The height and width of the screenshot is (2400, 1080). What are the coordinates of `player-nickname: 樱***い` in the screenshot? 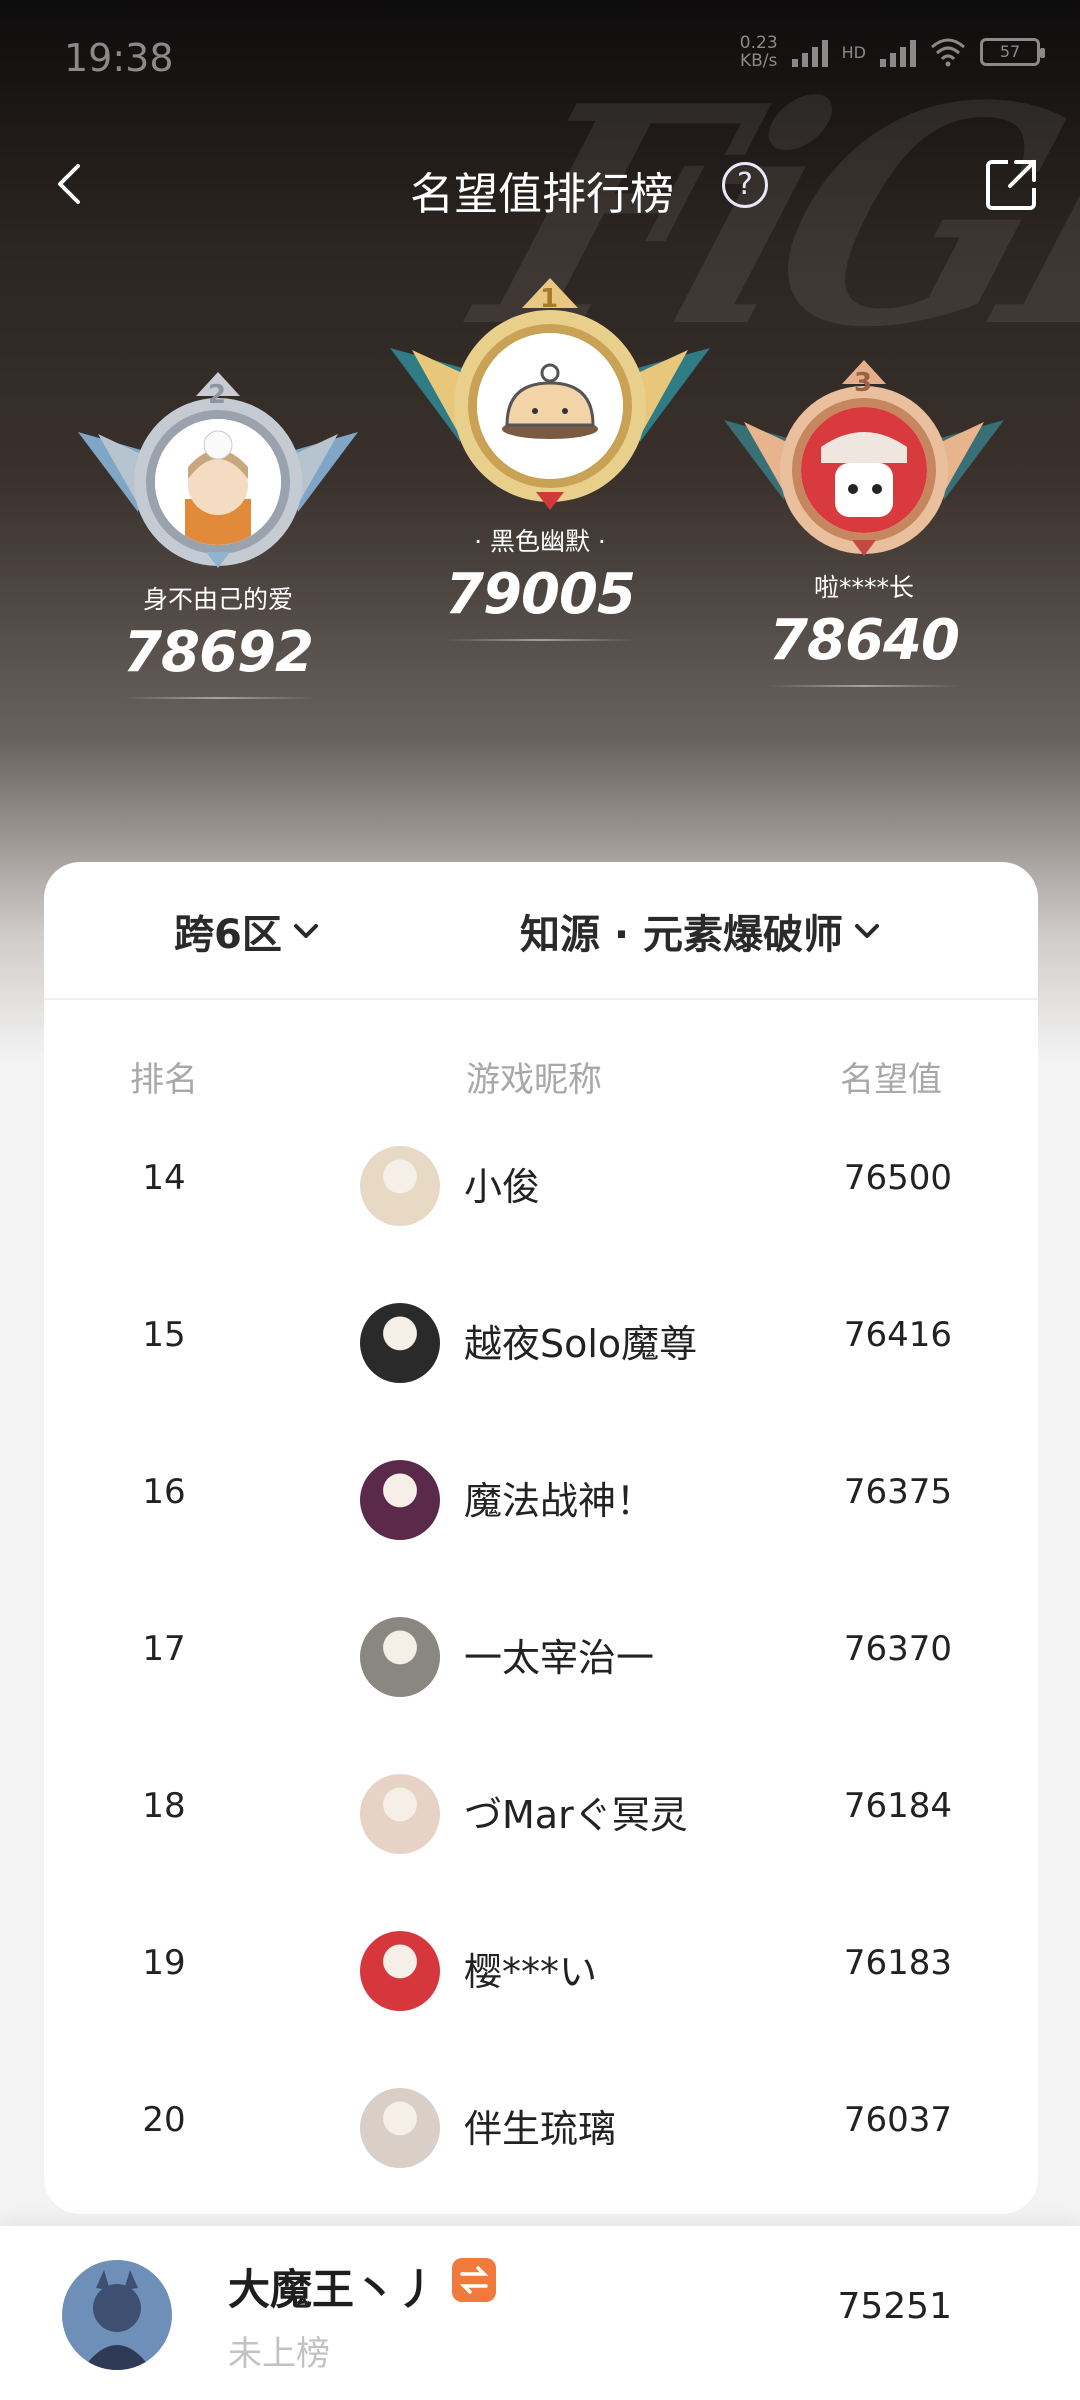 It's located at (531, 1972).